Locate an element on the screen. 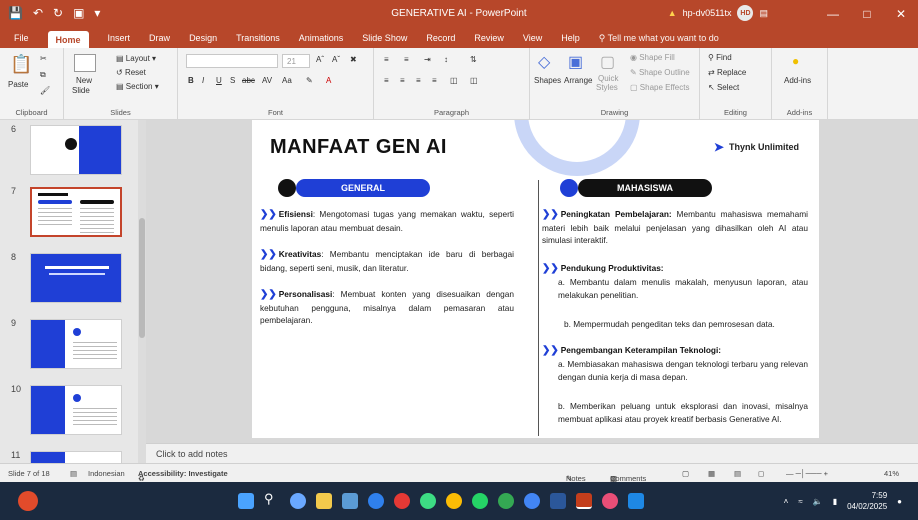 This screenshot has height=520, width=918. zoom-level: 41% is located at coordinates (891, 473).